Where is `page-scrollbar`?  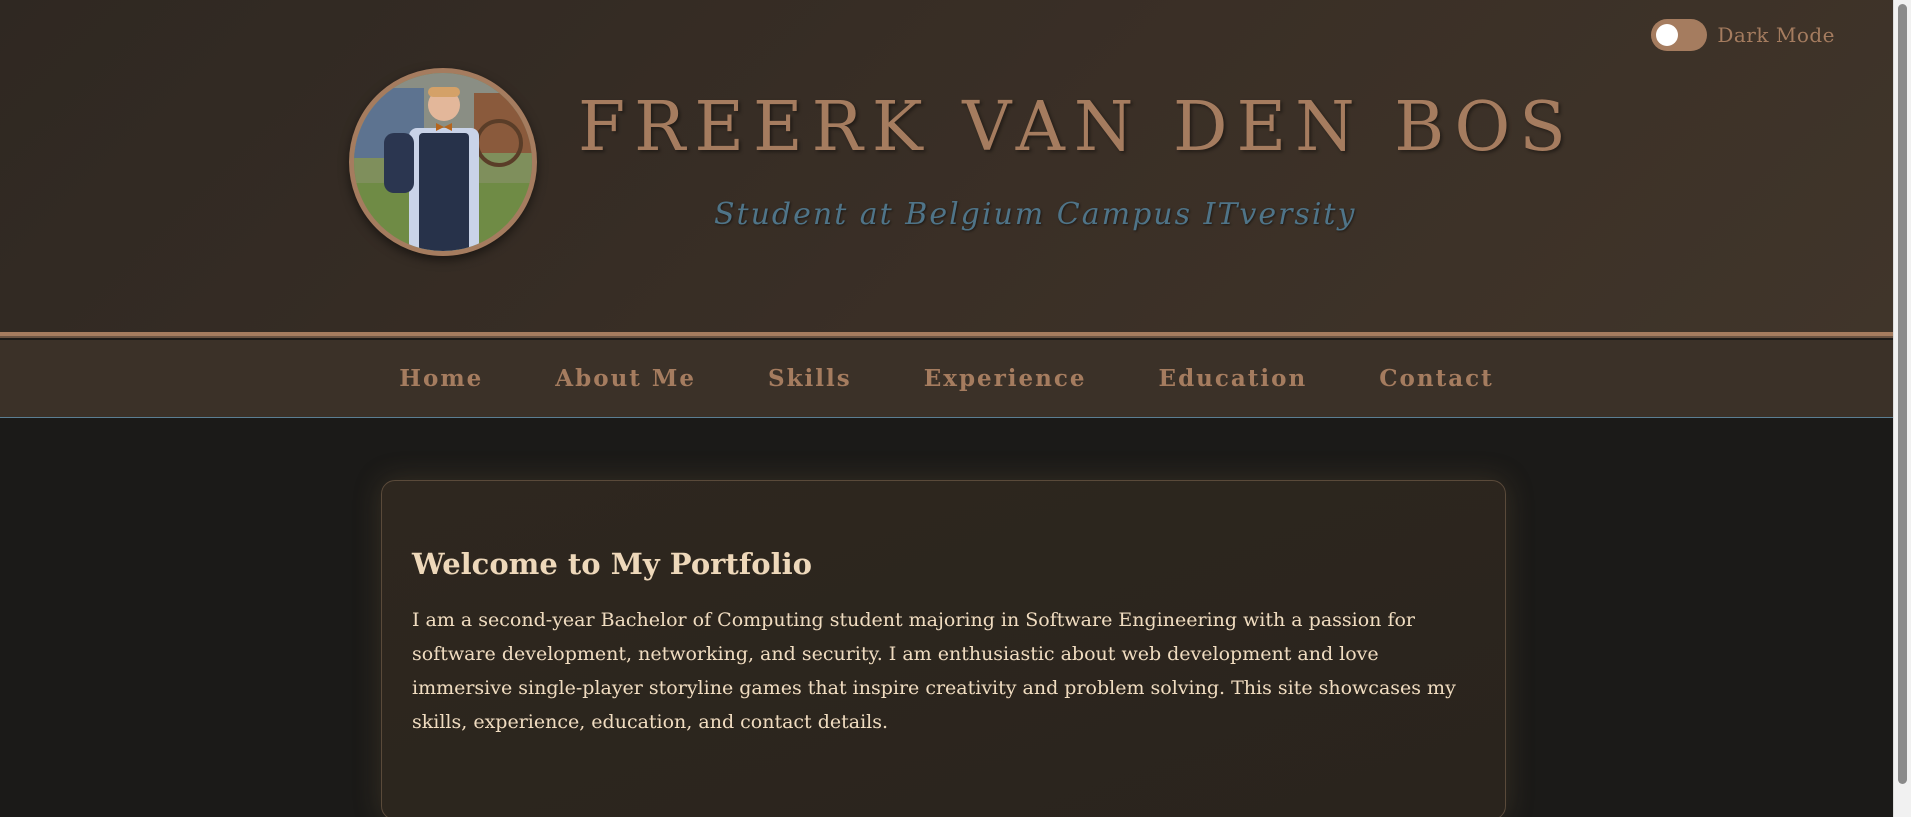
page-scrollbar is located at coordinates (1902, 408).